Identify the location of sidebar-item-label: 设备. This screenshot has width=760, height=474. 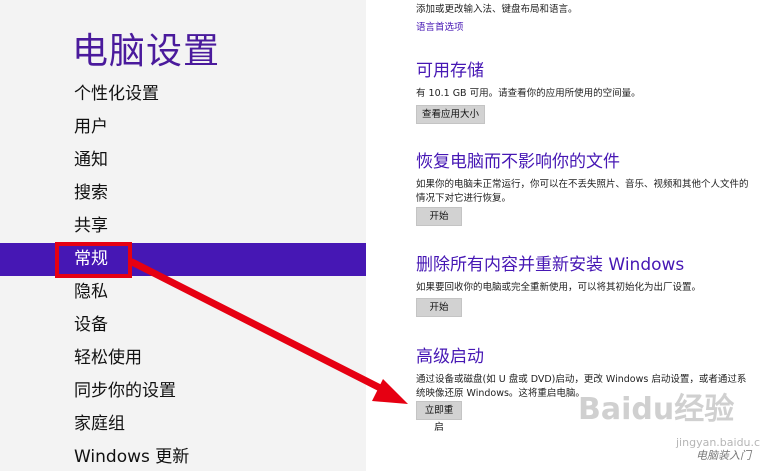
(91, 325).